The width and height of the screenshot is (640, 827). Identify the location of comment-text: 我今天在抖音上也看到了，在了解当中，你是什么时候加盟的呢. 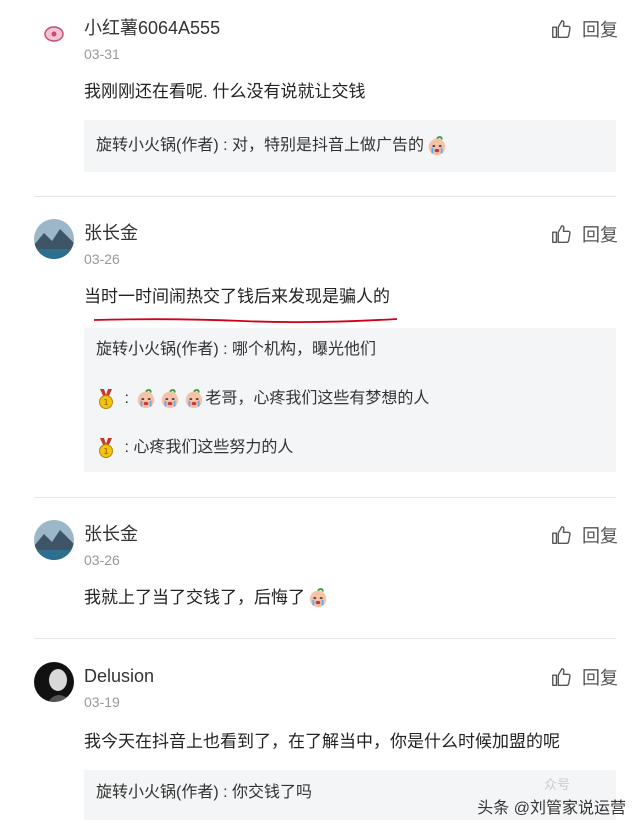
(322, 741).